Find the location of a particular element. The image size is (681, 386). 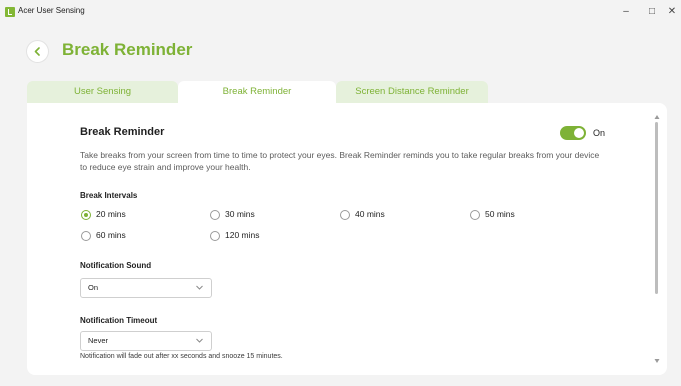

tab-user-sensing: User Sensing is located at coordinates (102, 92).